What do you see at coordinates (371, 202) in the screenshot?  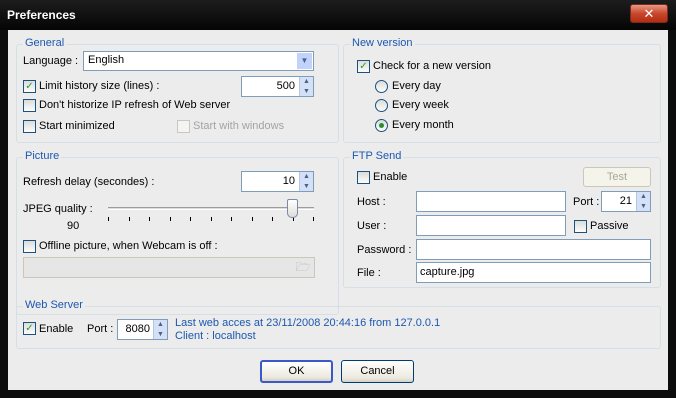 I see `ftp-host-label: Host :` at bounding box center [371, 202].